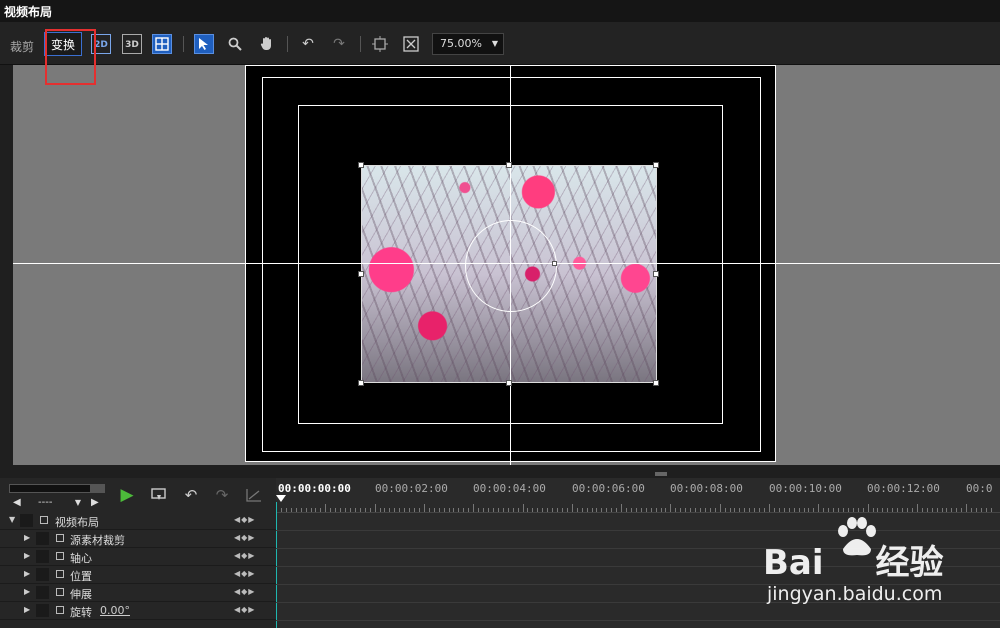 The width and height of the screenshot is (1000, 628). Describe the element at coordinates (380, 44) in the screenshot. I see `fit-frame-icon` at that location.